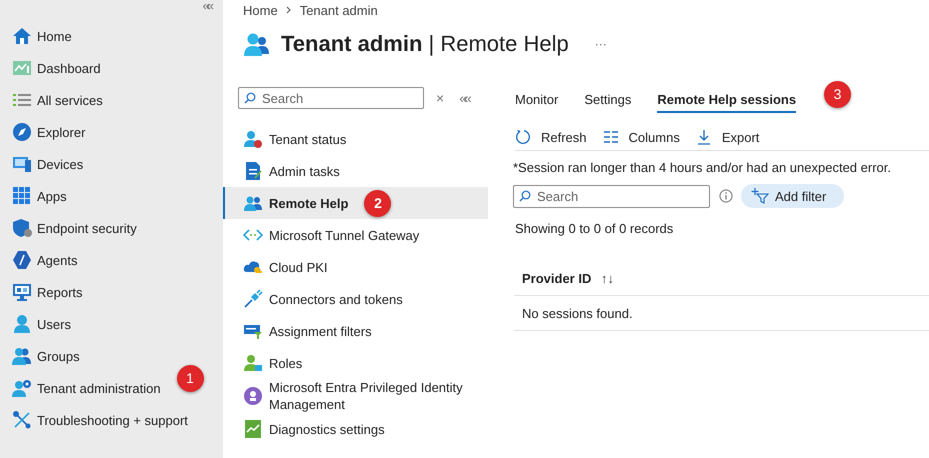 This screenshot has height=458, width=929. What do you see at coordinates (355, 396) in the screenshot?
I see `menu-item: Microsoft Entra Privileged Identity Management` at bounding box center [355, 396].